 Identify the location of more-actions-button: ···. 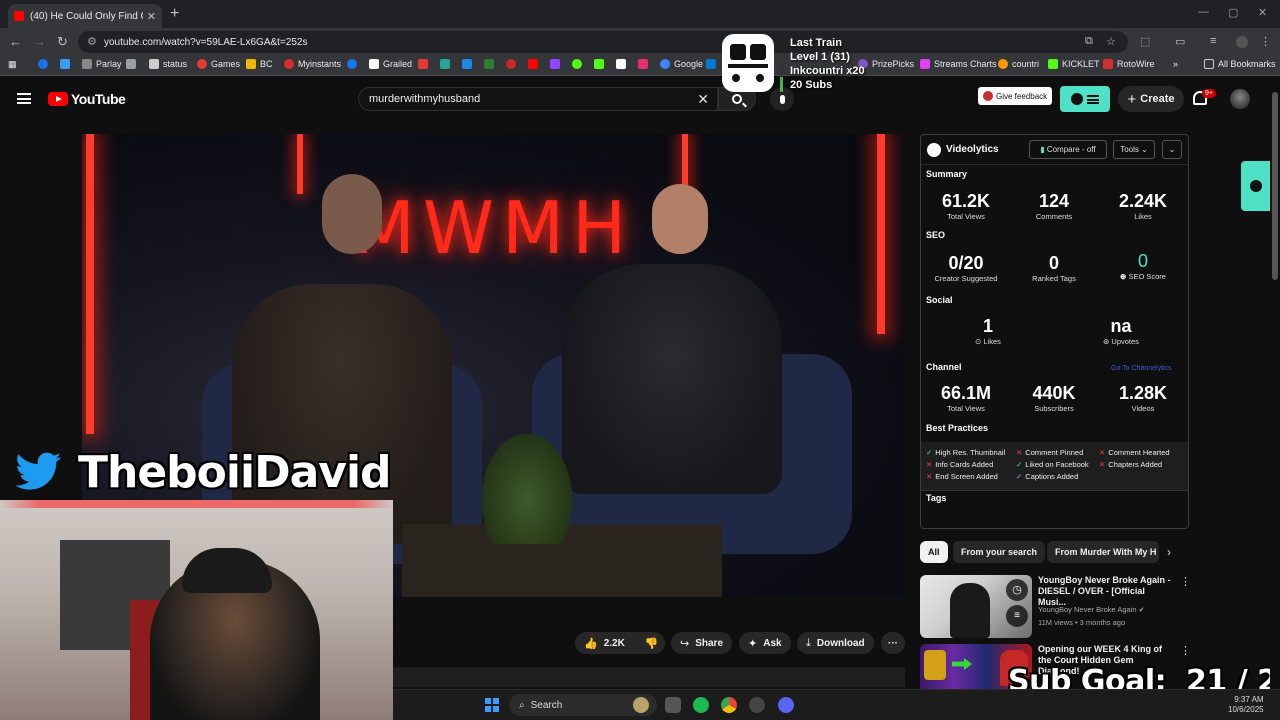
(893, 643).